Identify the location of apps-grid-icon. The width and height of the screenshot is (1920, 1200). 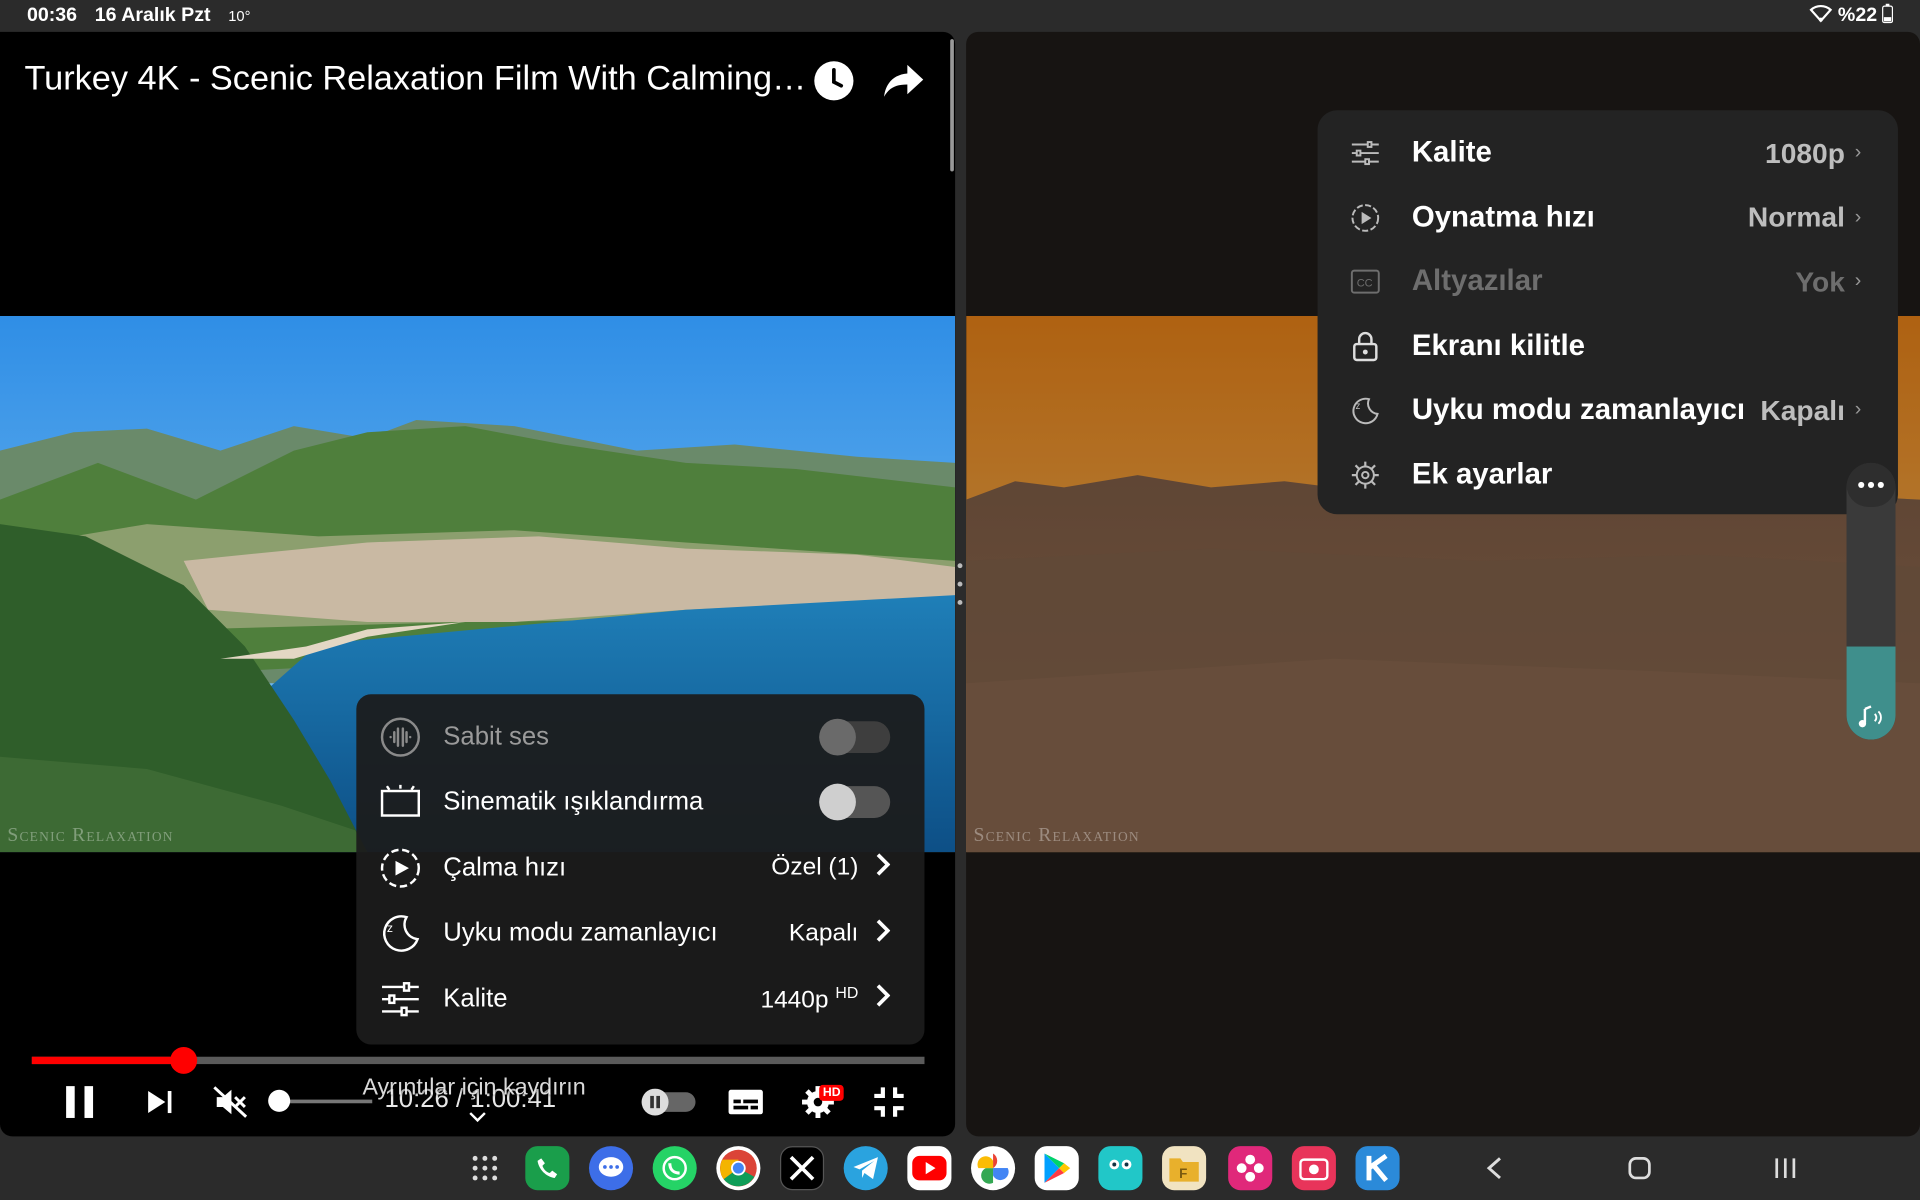
(485, 1168).